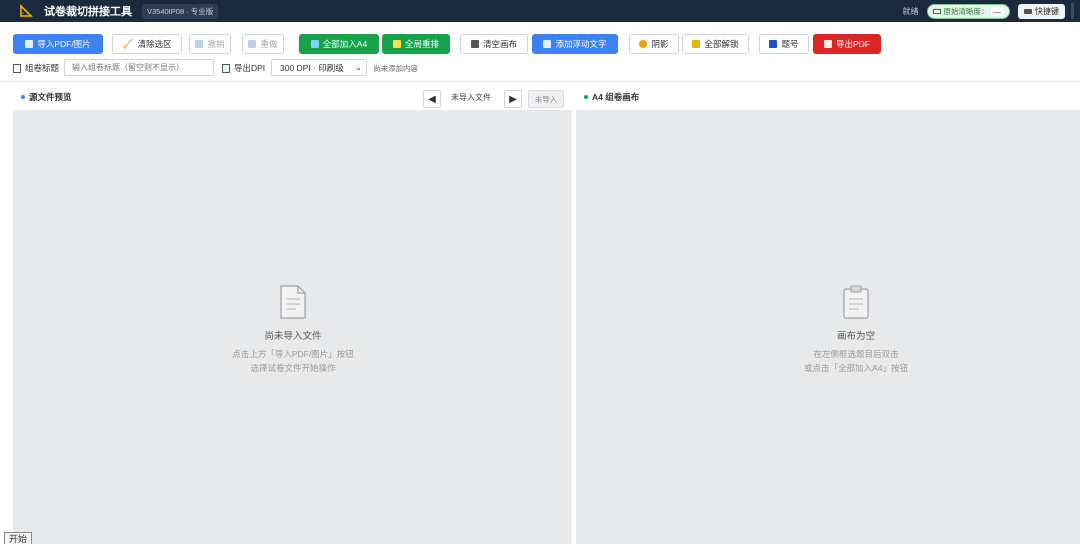 Image resolution: width=1080 pixels, height=544 pixels. What do you see at coordinates (64, 44) in the screenshot?
I see `import-label: 导入PDF/图片` at bounding box center [64, 44].